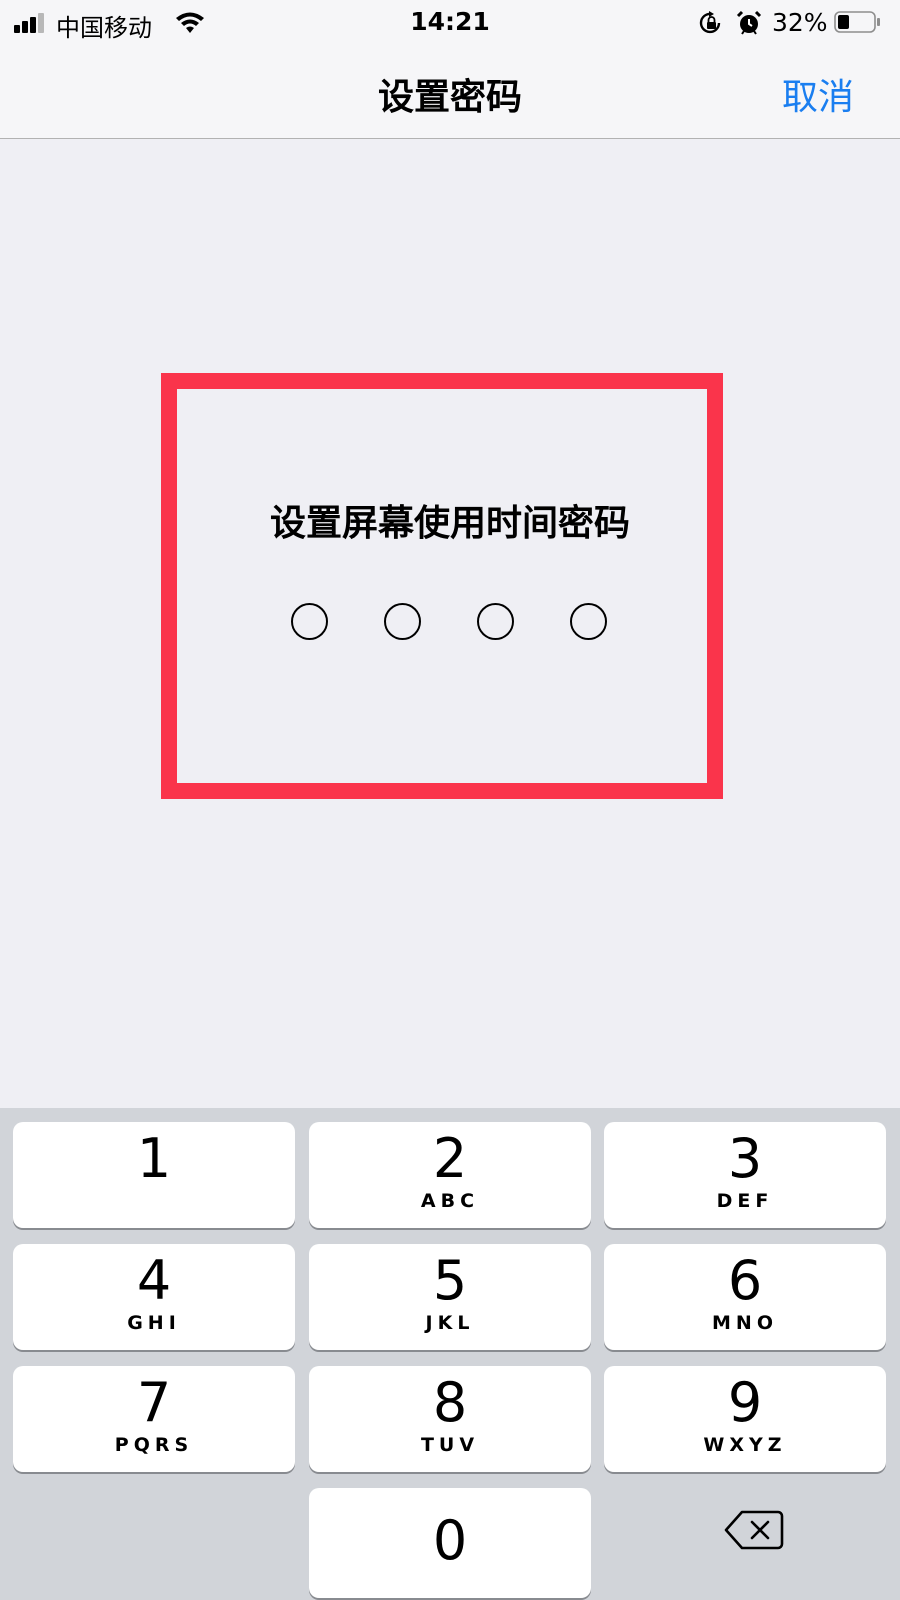  Describe the element at coordinates (745, 1280) in the screenshot. I see `key-number: 6` at that location.